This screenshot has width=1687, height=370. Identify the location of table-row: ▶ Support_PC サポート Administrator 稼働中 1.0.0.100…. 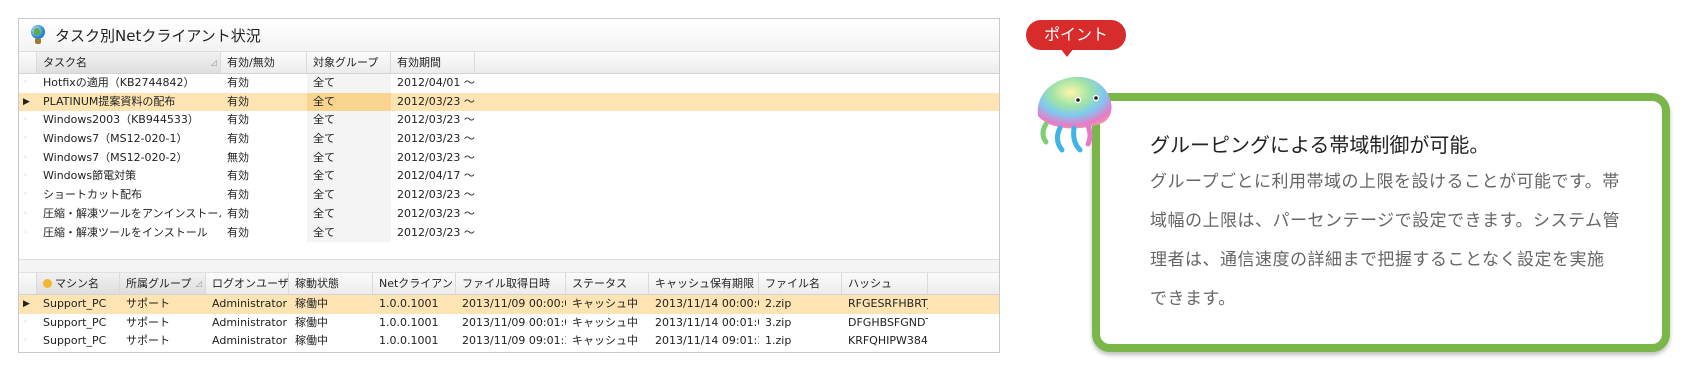
(509, 304).